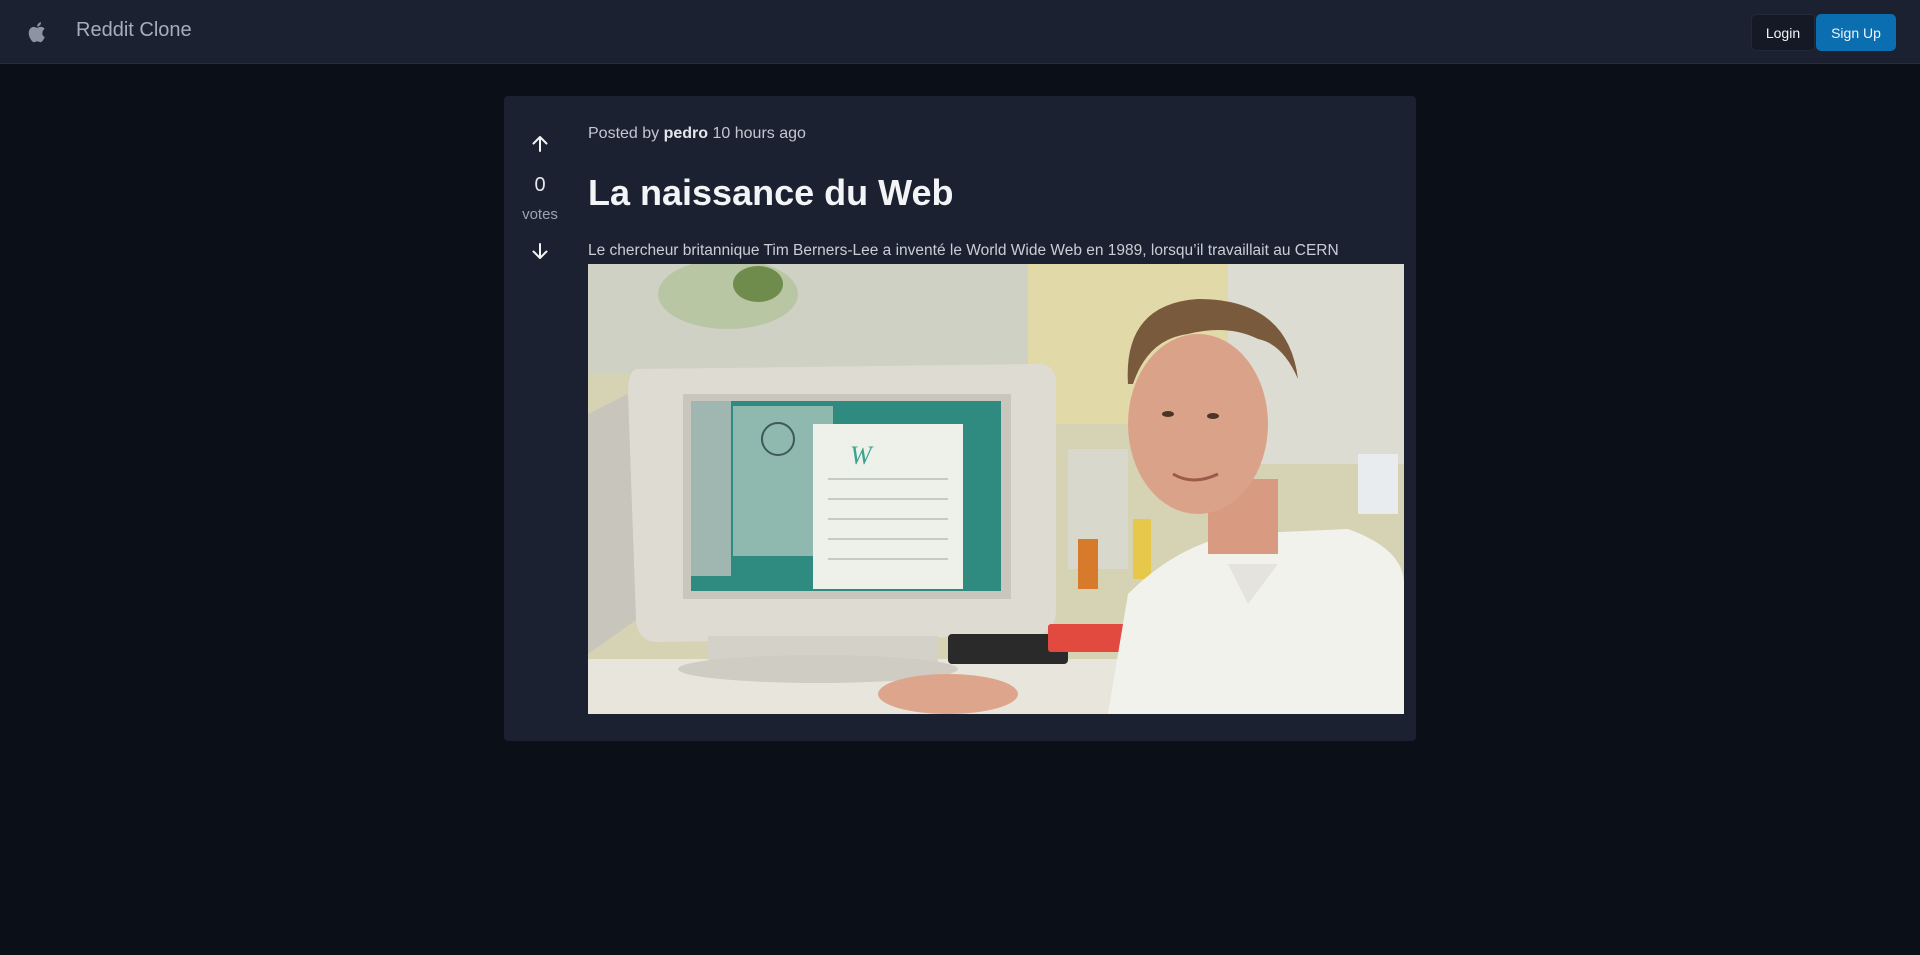 This screenshot has height=955, width=1920. I want to click on votes-label: votes, so click(540, 214).